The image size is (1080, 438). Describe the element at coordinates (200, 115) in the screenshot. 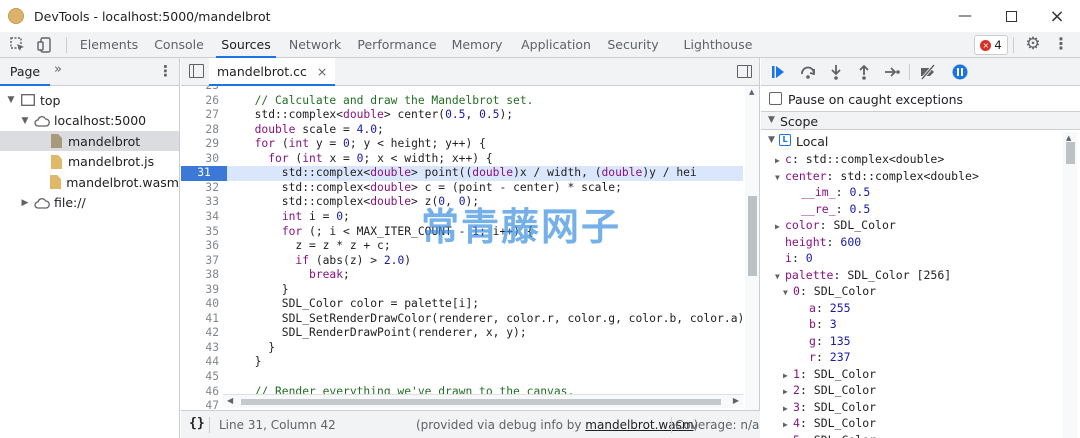

I see `line-number: 27` at that location.